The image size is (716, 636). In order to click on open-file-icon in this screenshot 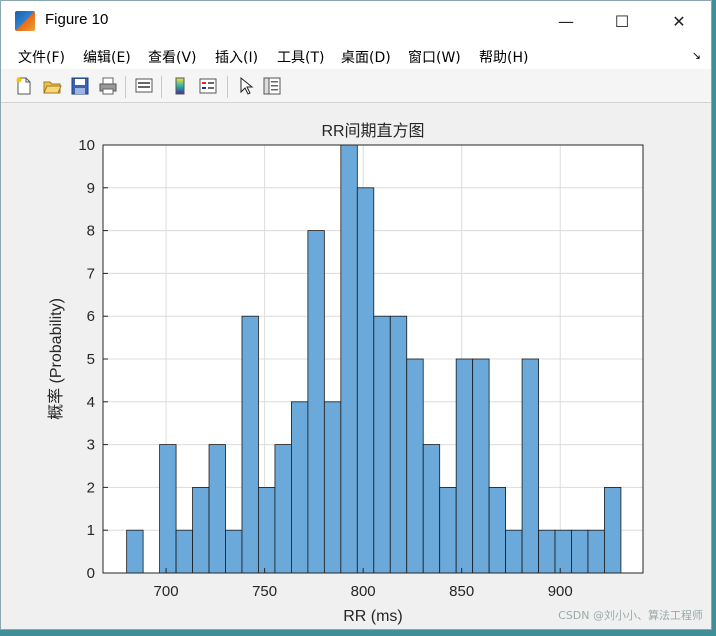, I will do `click(52, 86)`.